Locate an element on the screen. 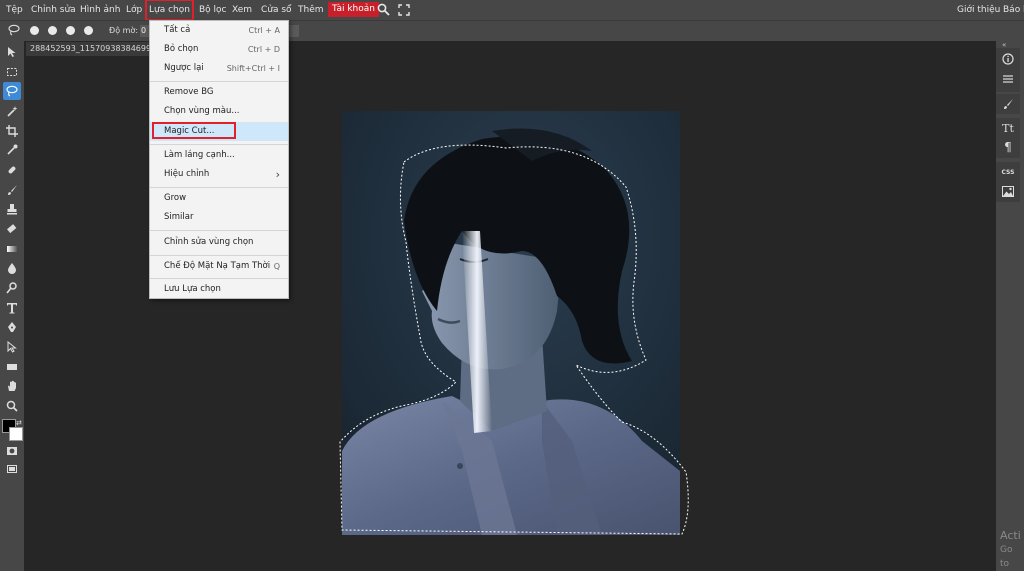 The image size is (1024, 571). search-icon is located at coordinates (383, 10).